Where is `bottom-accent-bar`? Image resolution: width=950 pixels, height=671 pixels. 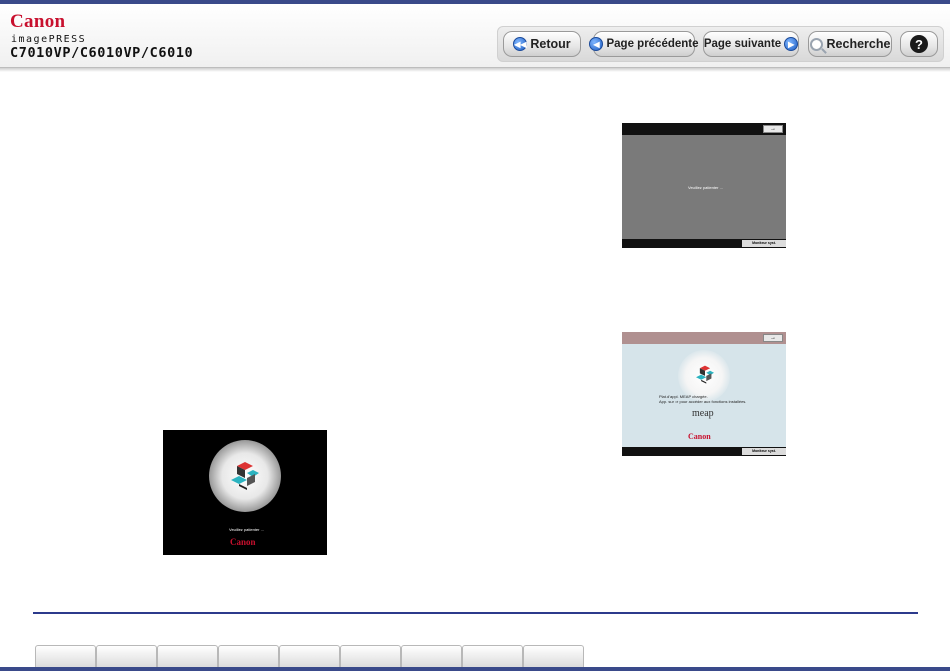 bottom-accent-bar is located at coordinates (475, 669).